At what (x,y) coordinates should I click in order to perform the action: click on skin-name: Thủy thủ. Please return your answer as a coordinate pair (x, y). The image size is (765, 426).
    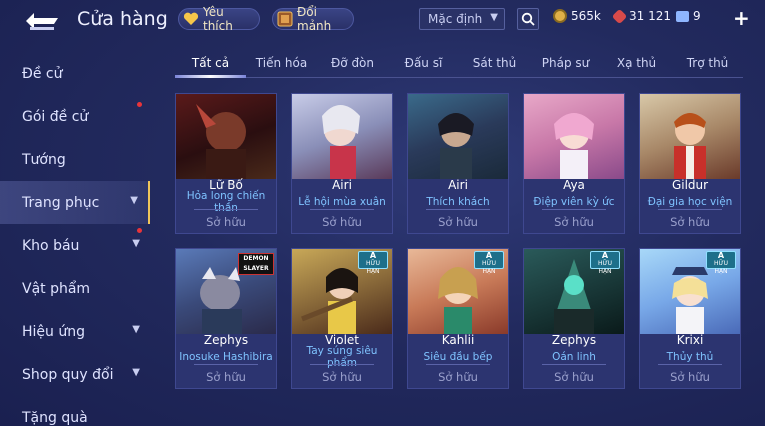
    Looking at the image, I should click on (690, 357).